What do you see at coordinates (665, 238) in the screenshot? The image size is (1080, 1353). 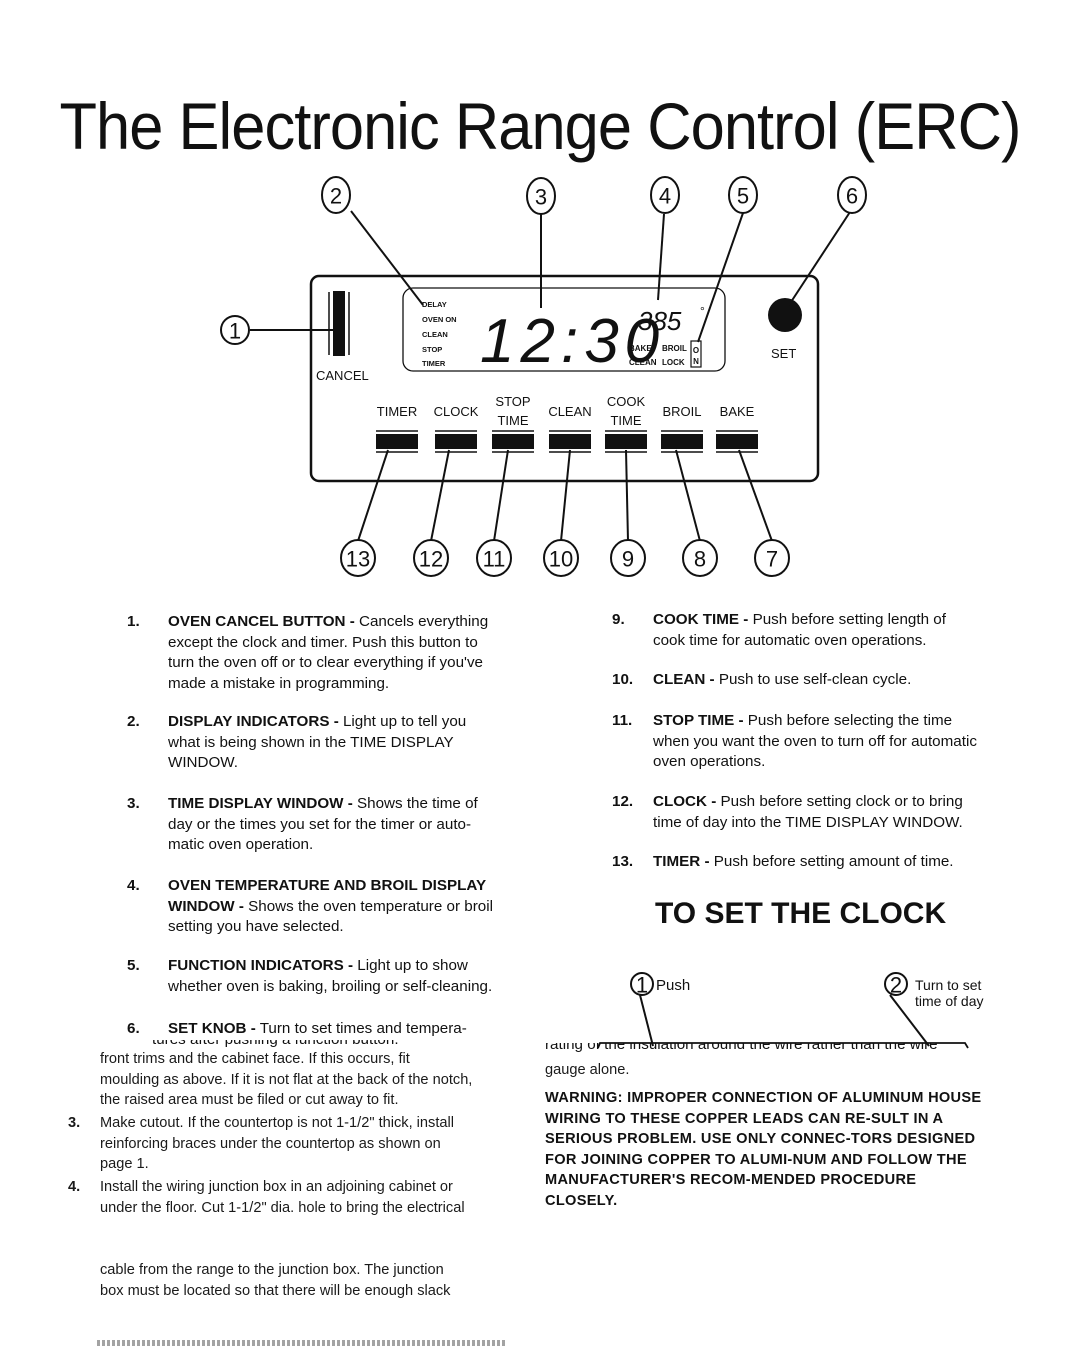 I see `callout-4: 4` at bounding box center [665, 238].